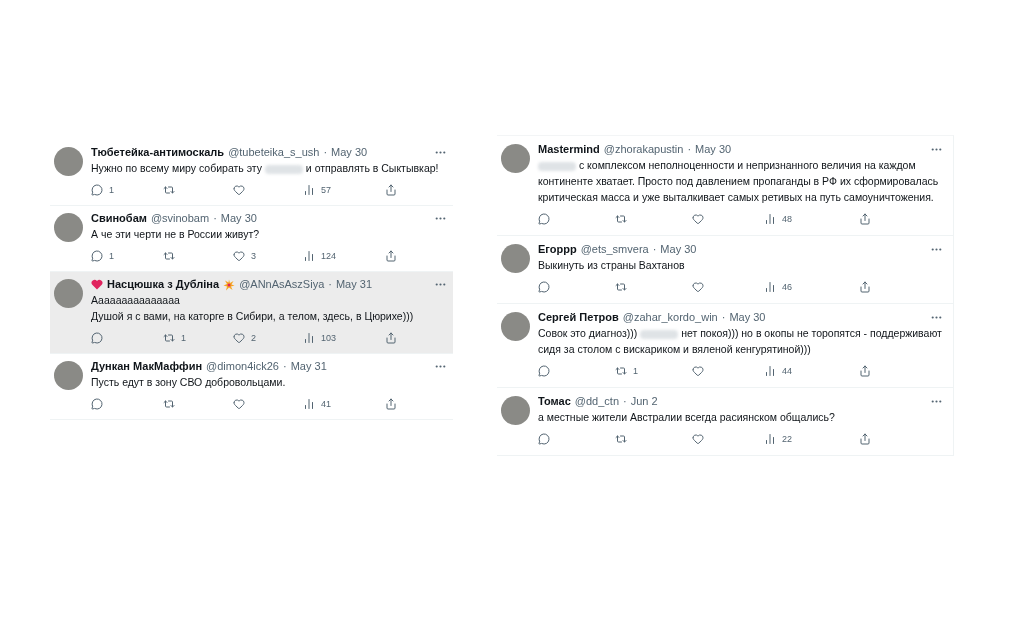 Image resolution: width=1017 pixels, height=620 pixels. Describe the element at coordinates (253, 308) in the screenshot. I see `tweet-text: Ааааааааааааааа Душой я с вами, на каторге в Сибири, а телом, здесь, в Цюрихе)))` at that location.